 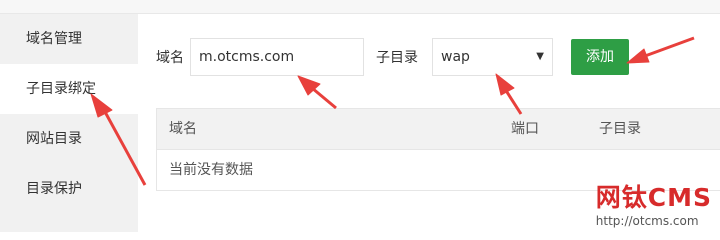 What do you see at coordinates (653, 197) in the screenshot?
I see `watermark-title: 网钛CMS` at bounding box center [653, 197].